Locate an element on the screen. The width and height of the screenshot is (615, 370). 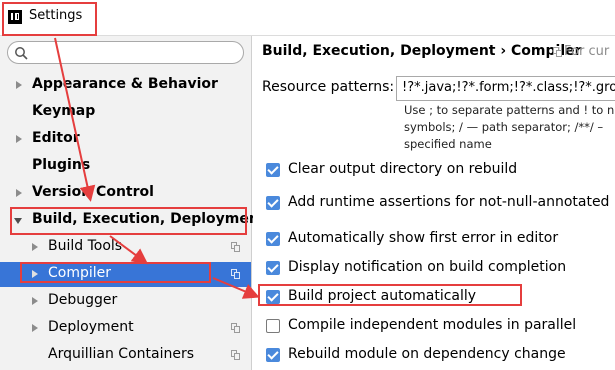
option-label: Rebuild module on dependency change is located at coordinates (427, 354).